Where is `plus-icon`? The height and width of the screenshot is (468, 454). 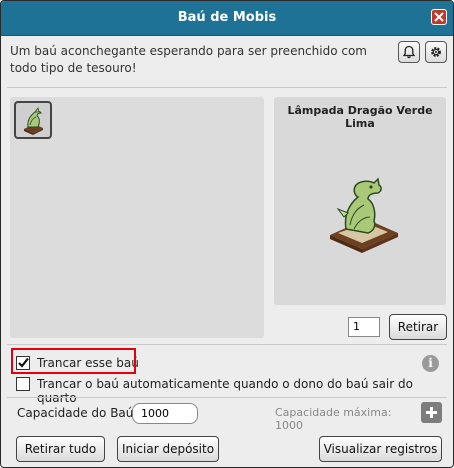 plus-icon is located at coordinates (431, 412).